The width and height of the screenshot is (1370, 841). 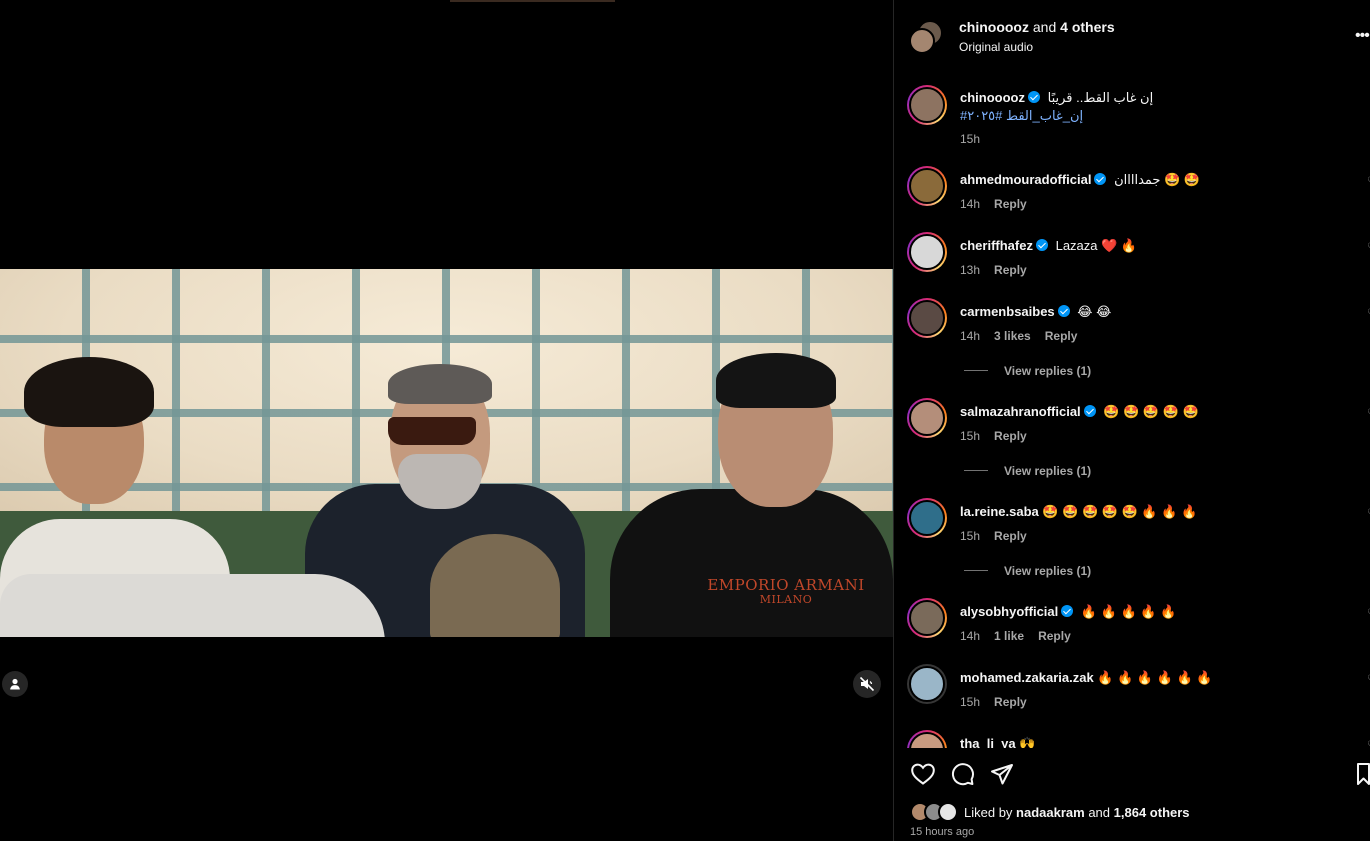 What do you see at coordinates (1012, 336) in the screenshot?
I see `comment-likes: 3 likes` at bounding box center [1012, 336].